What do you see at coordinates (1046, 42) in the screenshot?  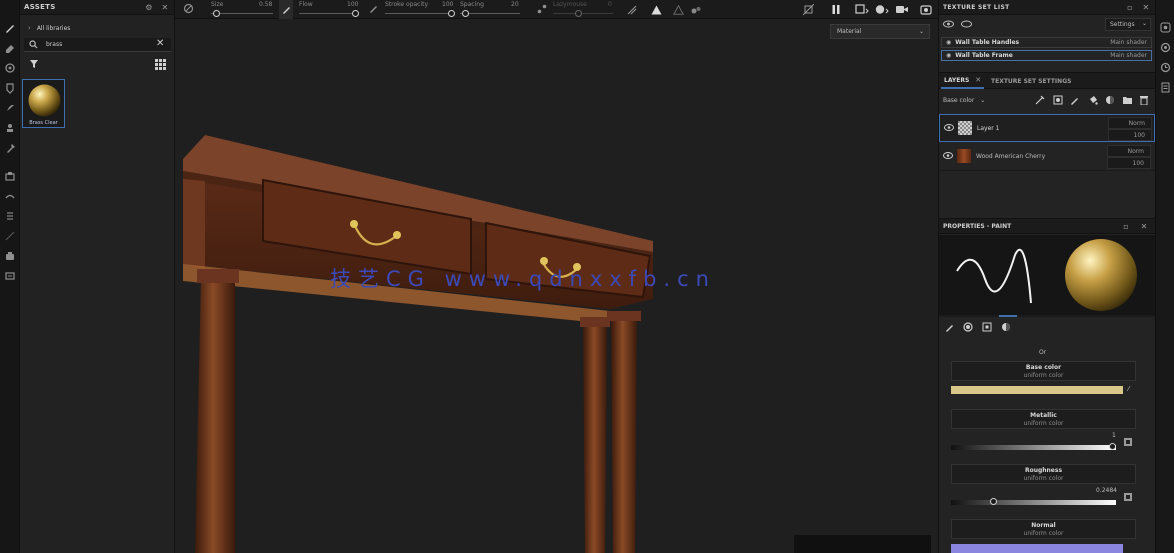 I see `texture-set-row: ◉ Wall Table Handles Main shader` at bounding box center [1046, 42].